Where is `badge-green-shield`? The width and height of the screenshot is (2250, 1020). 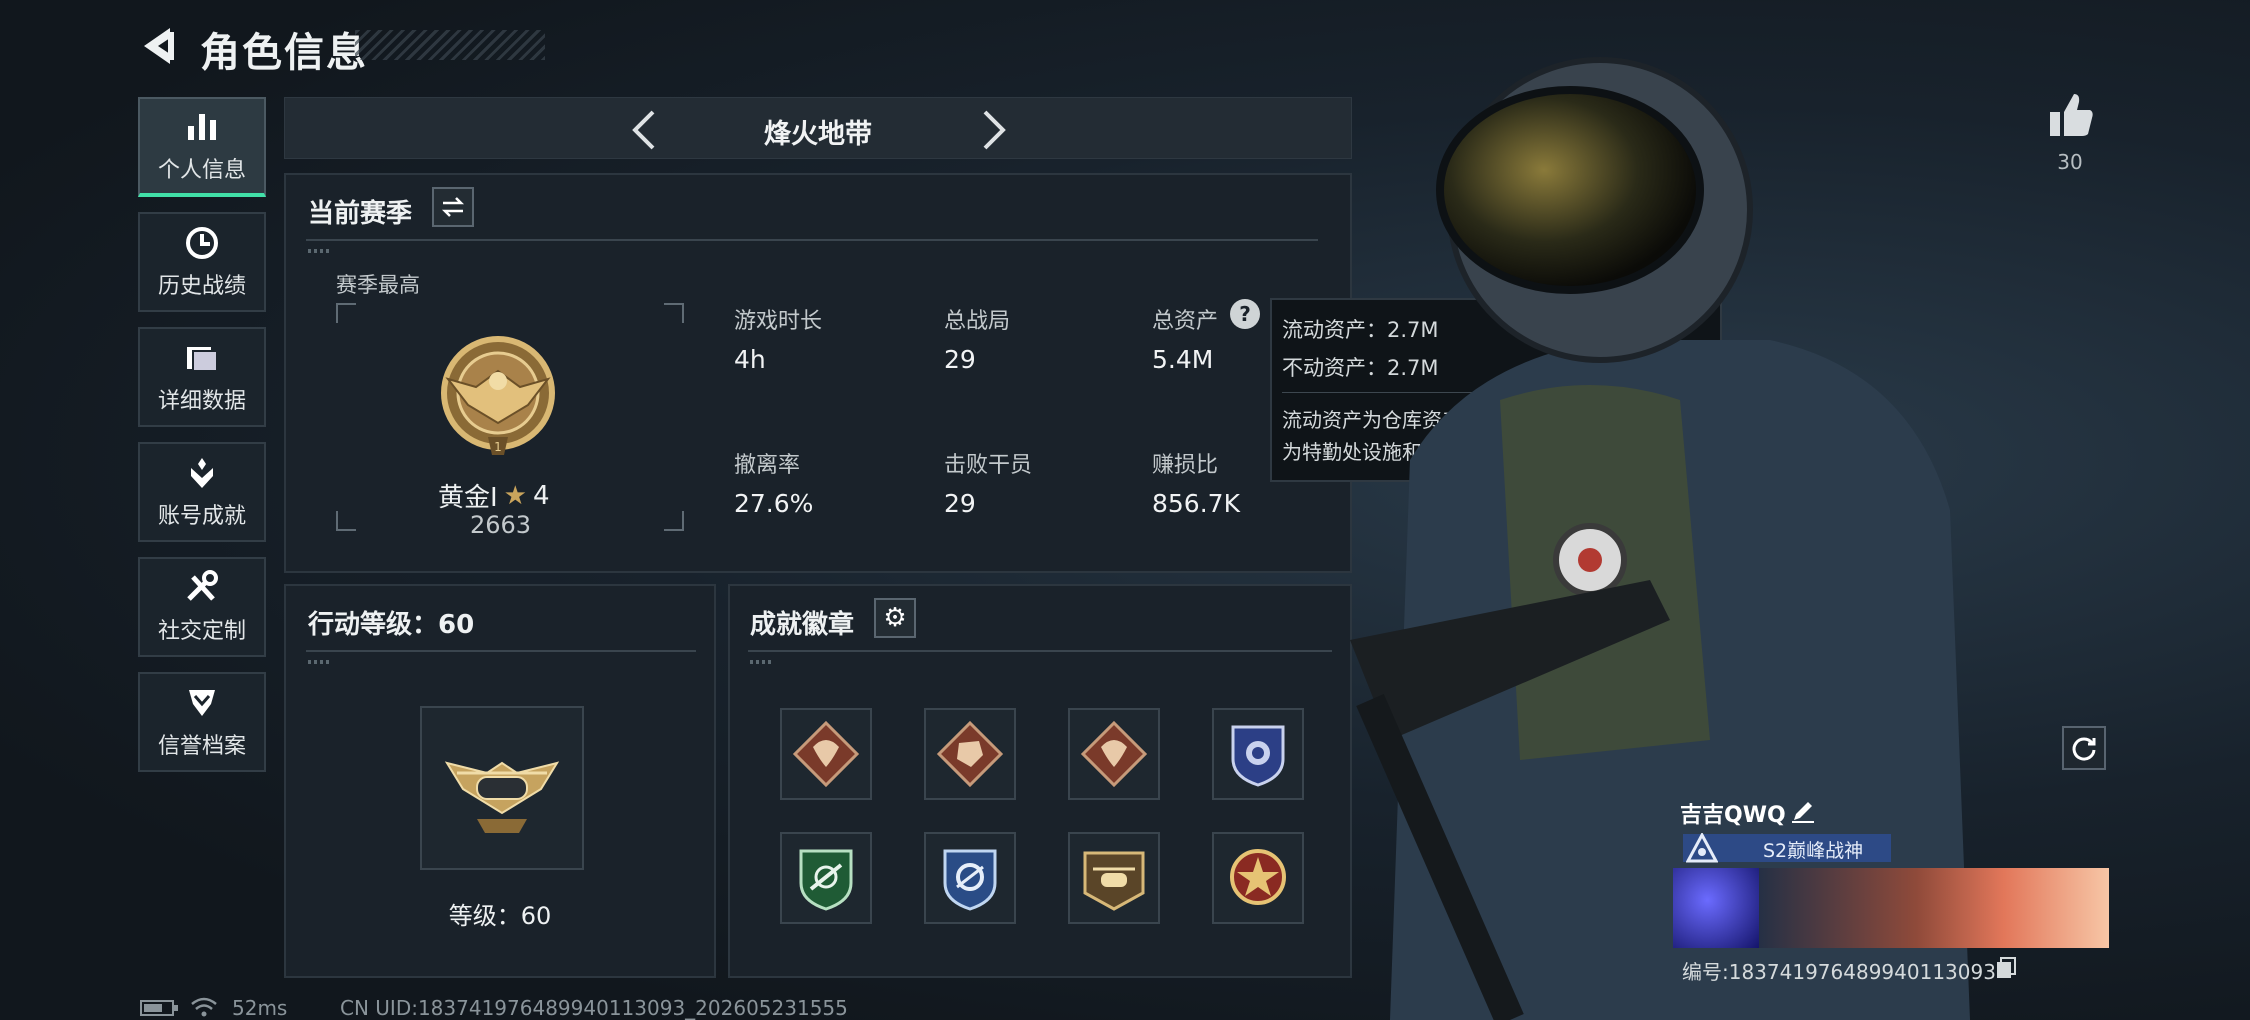
badge-green-shield is located at coordinates (826, 878).